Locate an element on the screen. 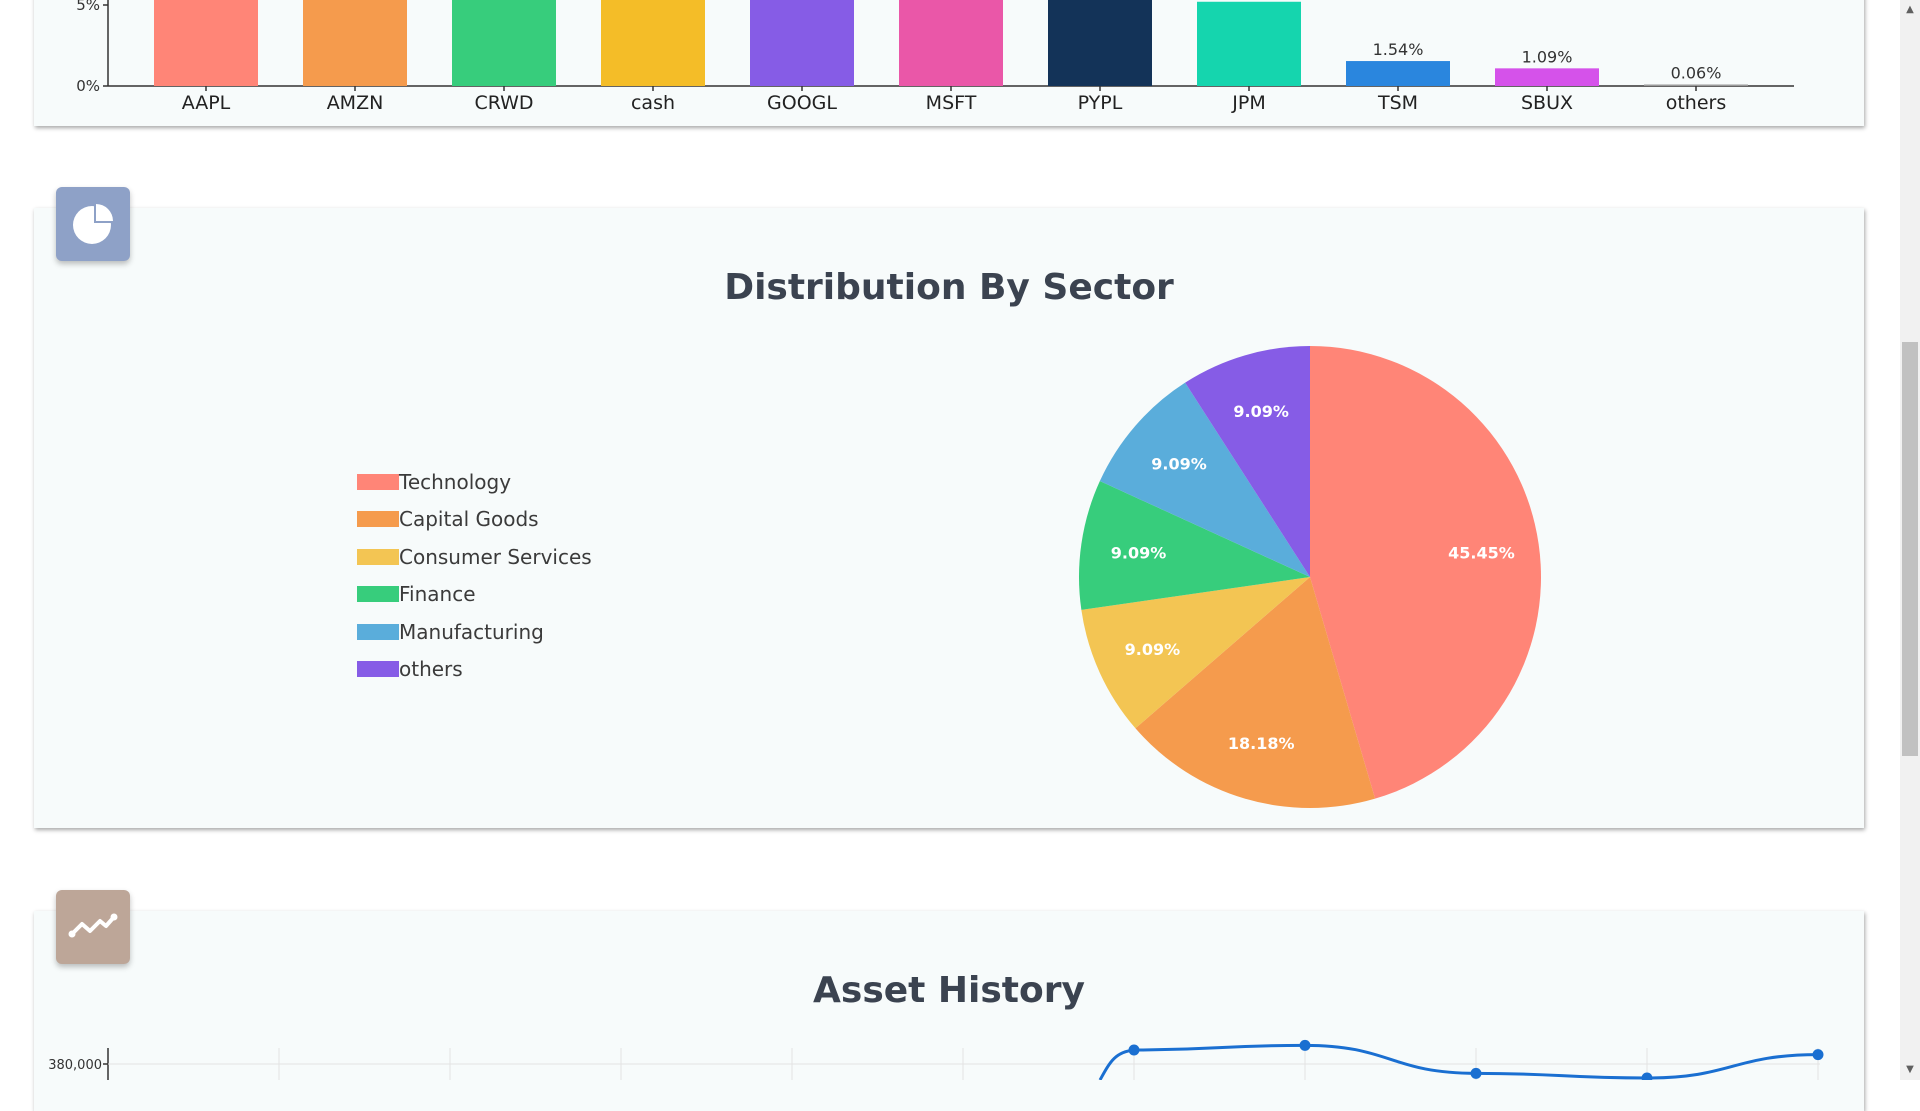 The image size is (1920, 1111). legend-item: Finance is located at coordinates (474, 595).